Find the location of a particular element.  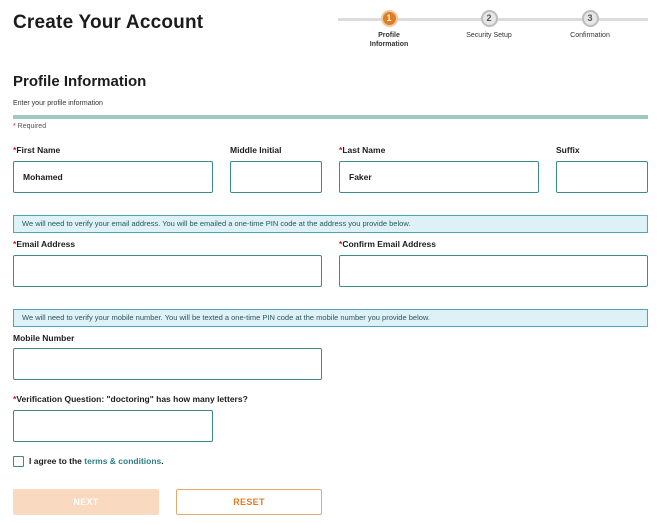

suffix-label: Suffix is located at coordinates (568, 150).